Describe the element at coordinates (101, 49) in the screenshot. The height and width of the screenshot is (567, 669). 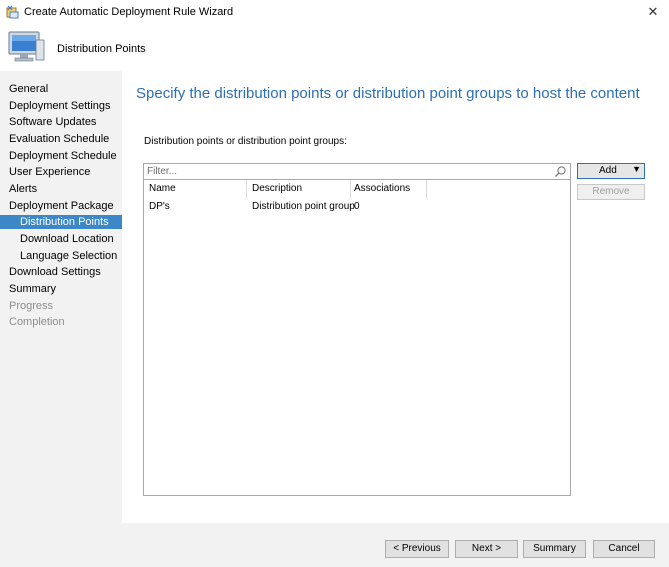
I see `page-title: Distribution Points` at that location.